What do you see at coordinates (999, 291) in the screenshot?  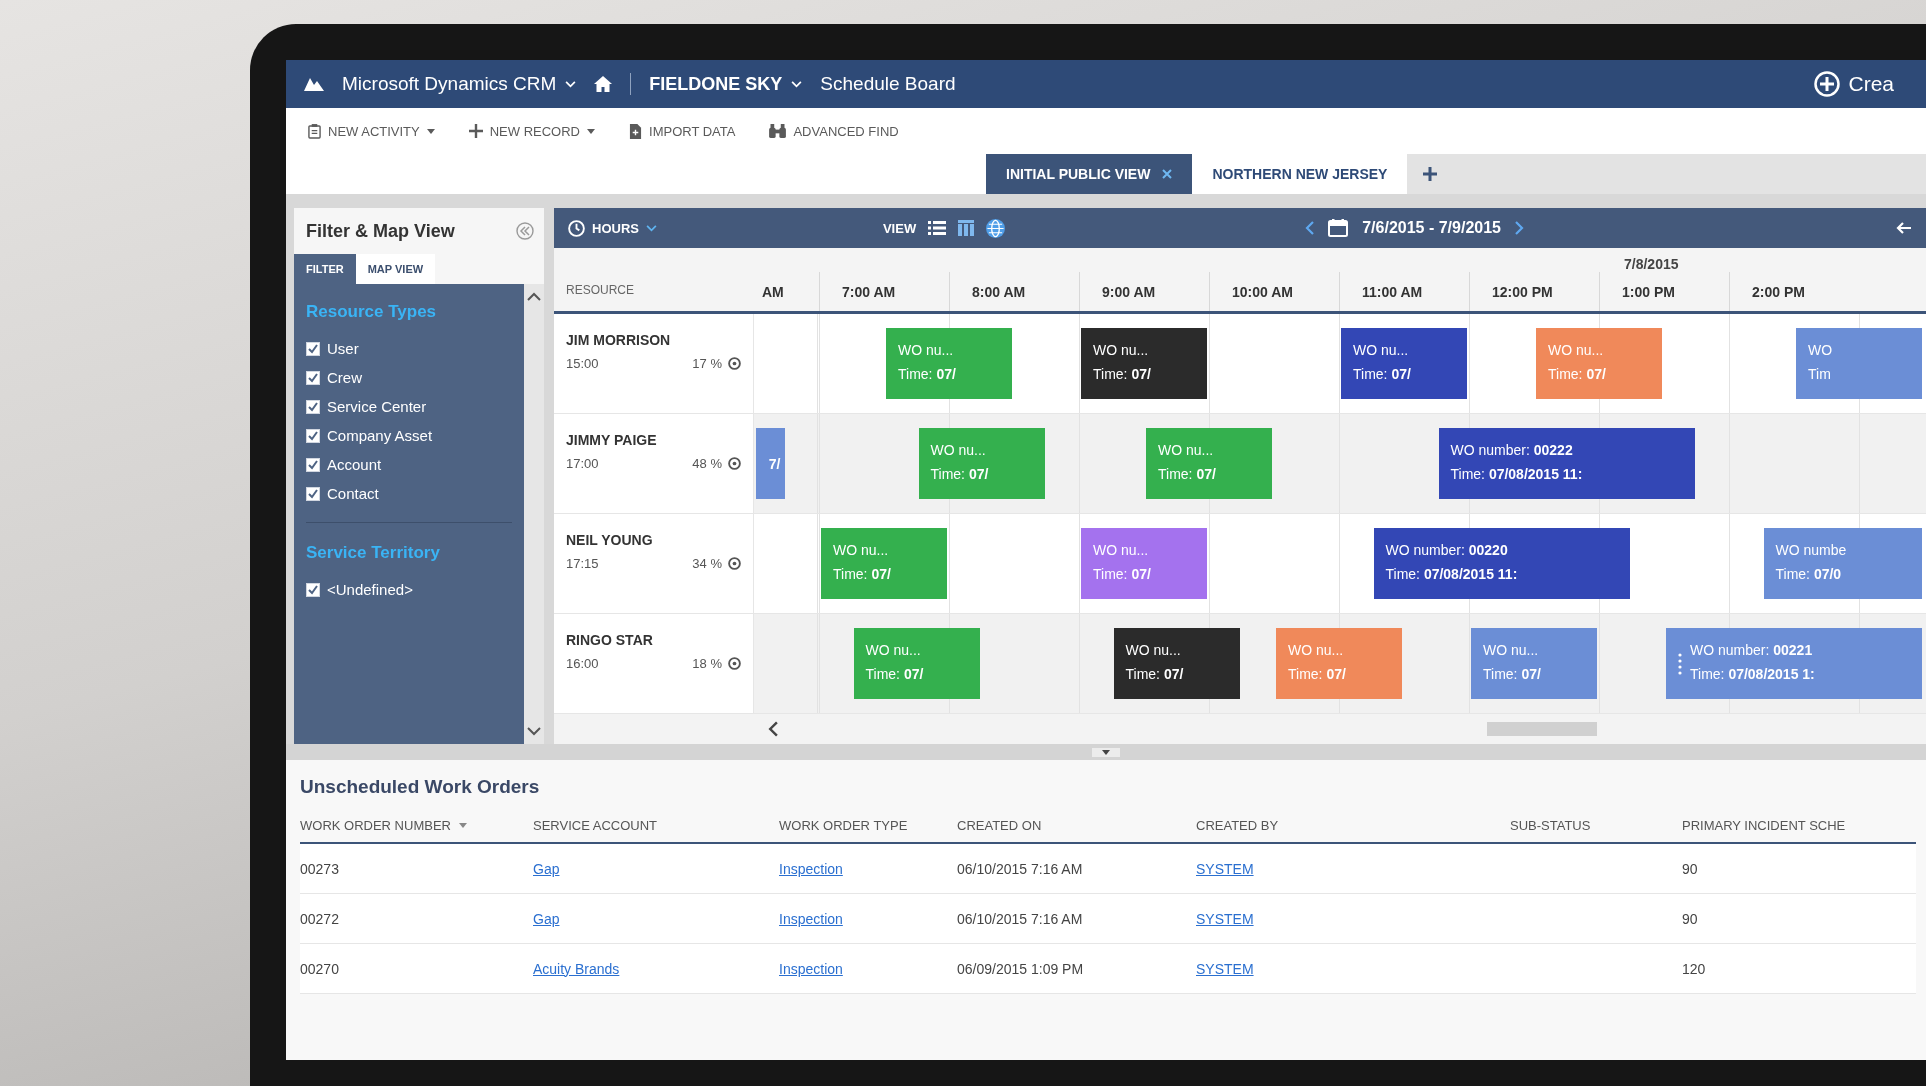 I see `hour-label: 8:00 AM` at bounding box center [999, 291].